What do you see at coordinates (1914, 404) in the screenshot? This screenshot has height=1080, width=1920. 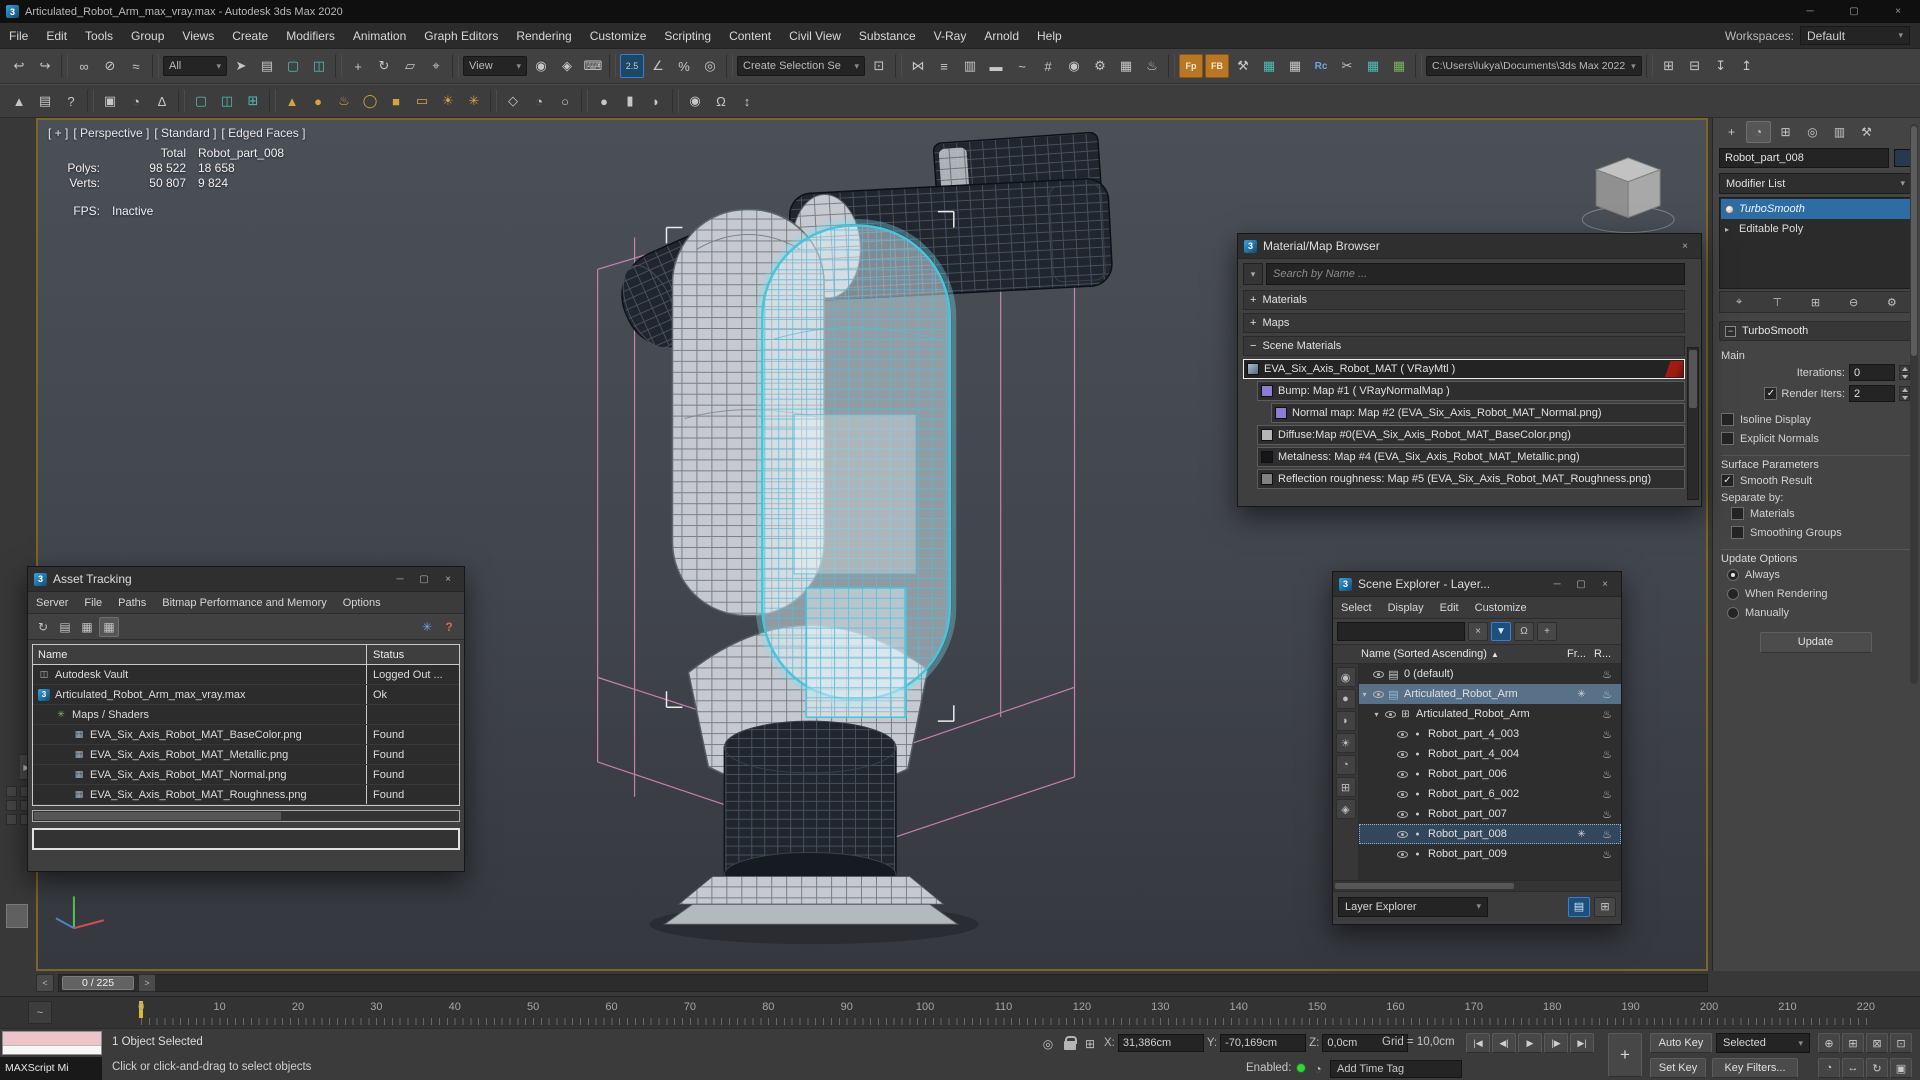 I see `panel-scrollbar` at bounding box center [1914, 404].